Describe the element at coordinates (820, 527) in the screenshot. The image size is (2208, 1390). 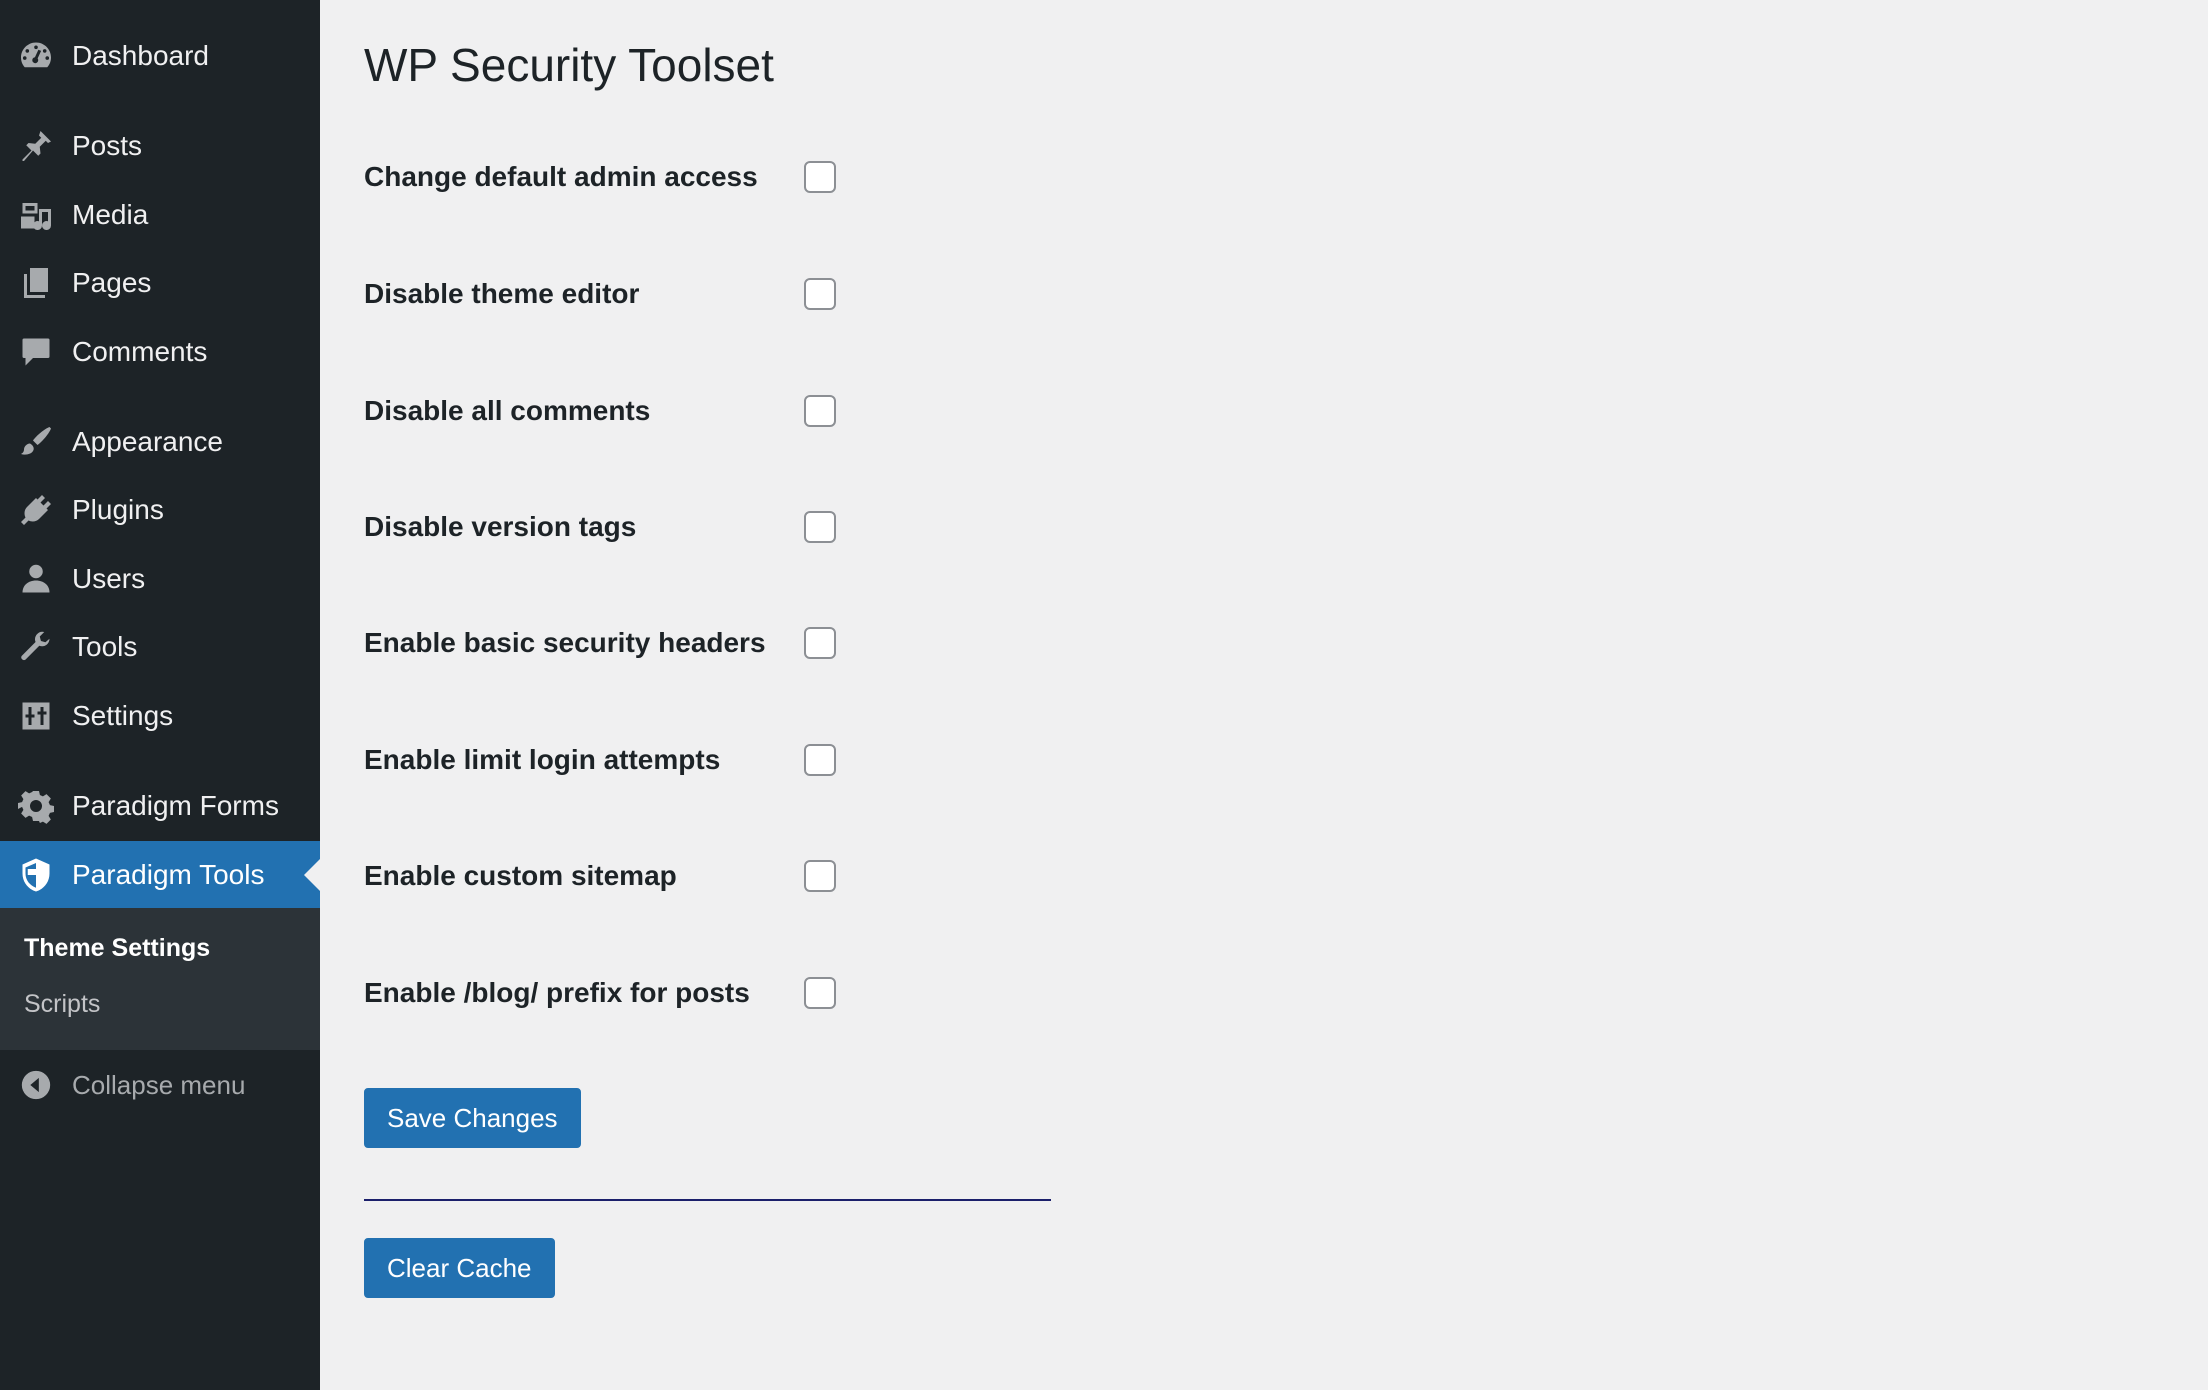
I see `disable-version-tags-checkbox` at that location.